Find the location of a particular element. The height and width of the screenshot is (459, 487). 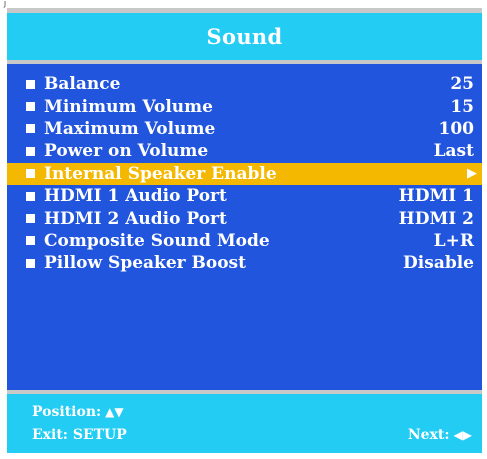

menu-item-balance: Balance 25 is located at coordinates (244, 84).